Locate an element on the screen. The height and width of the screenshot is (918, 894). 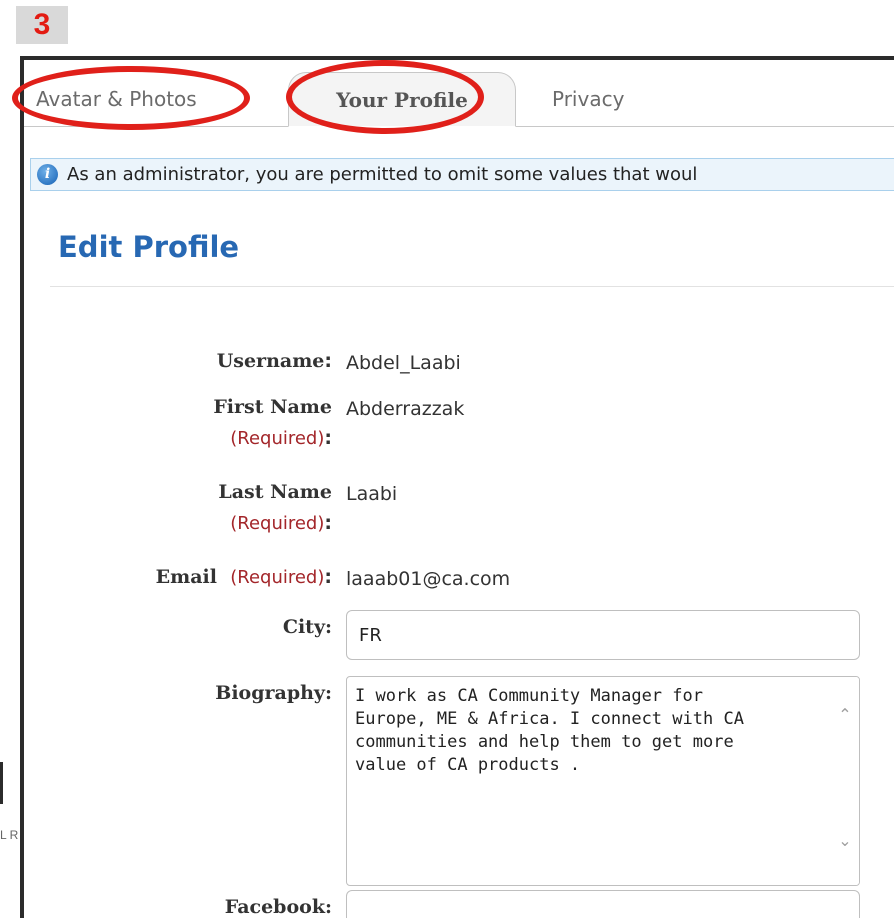
last-name-required: (Required): is located at coordinates (281, 523).